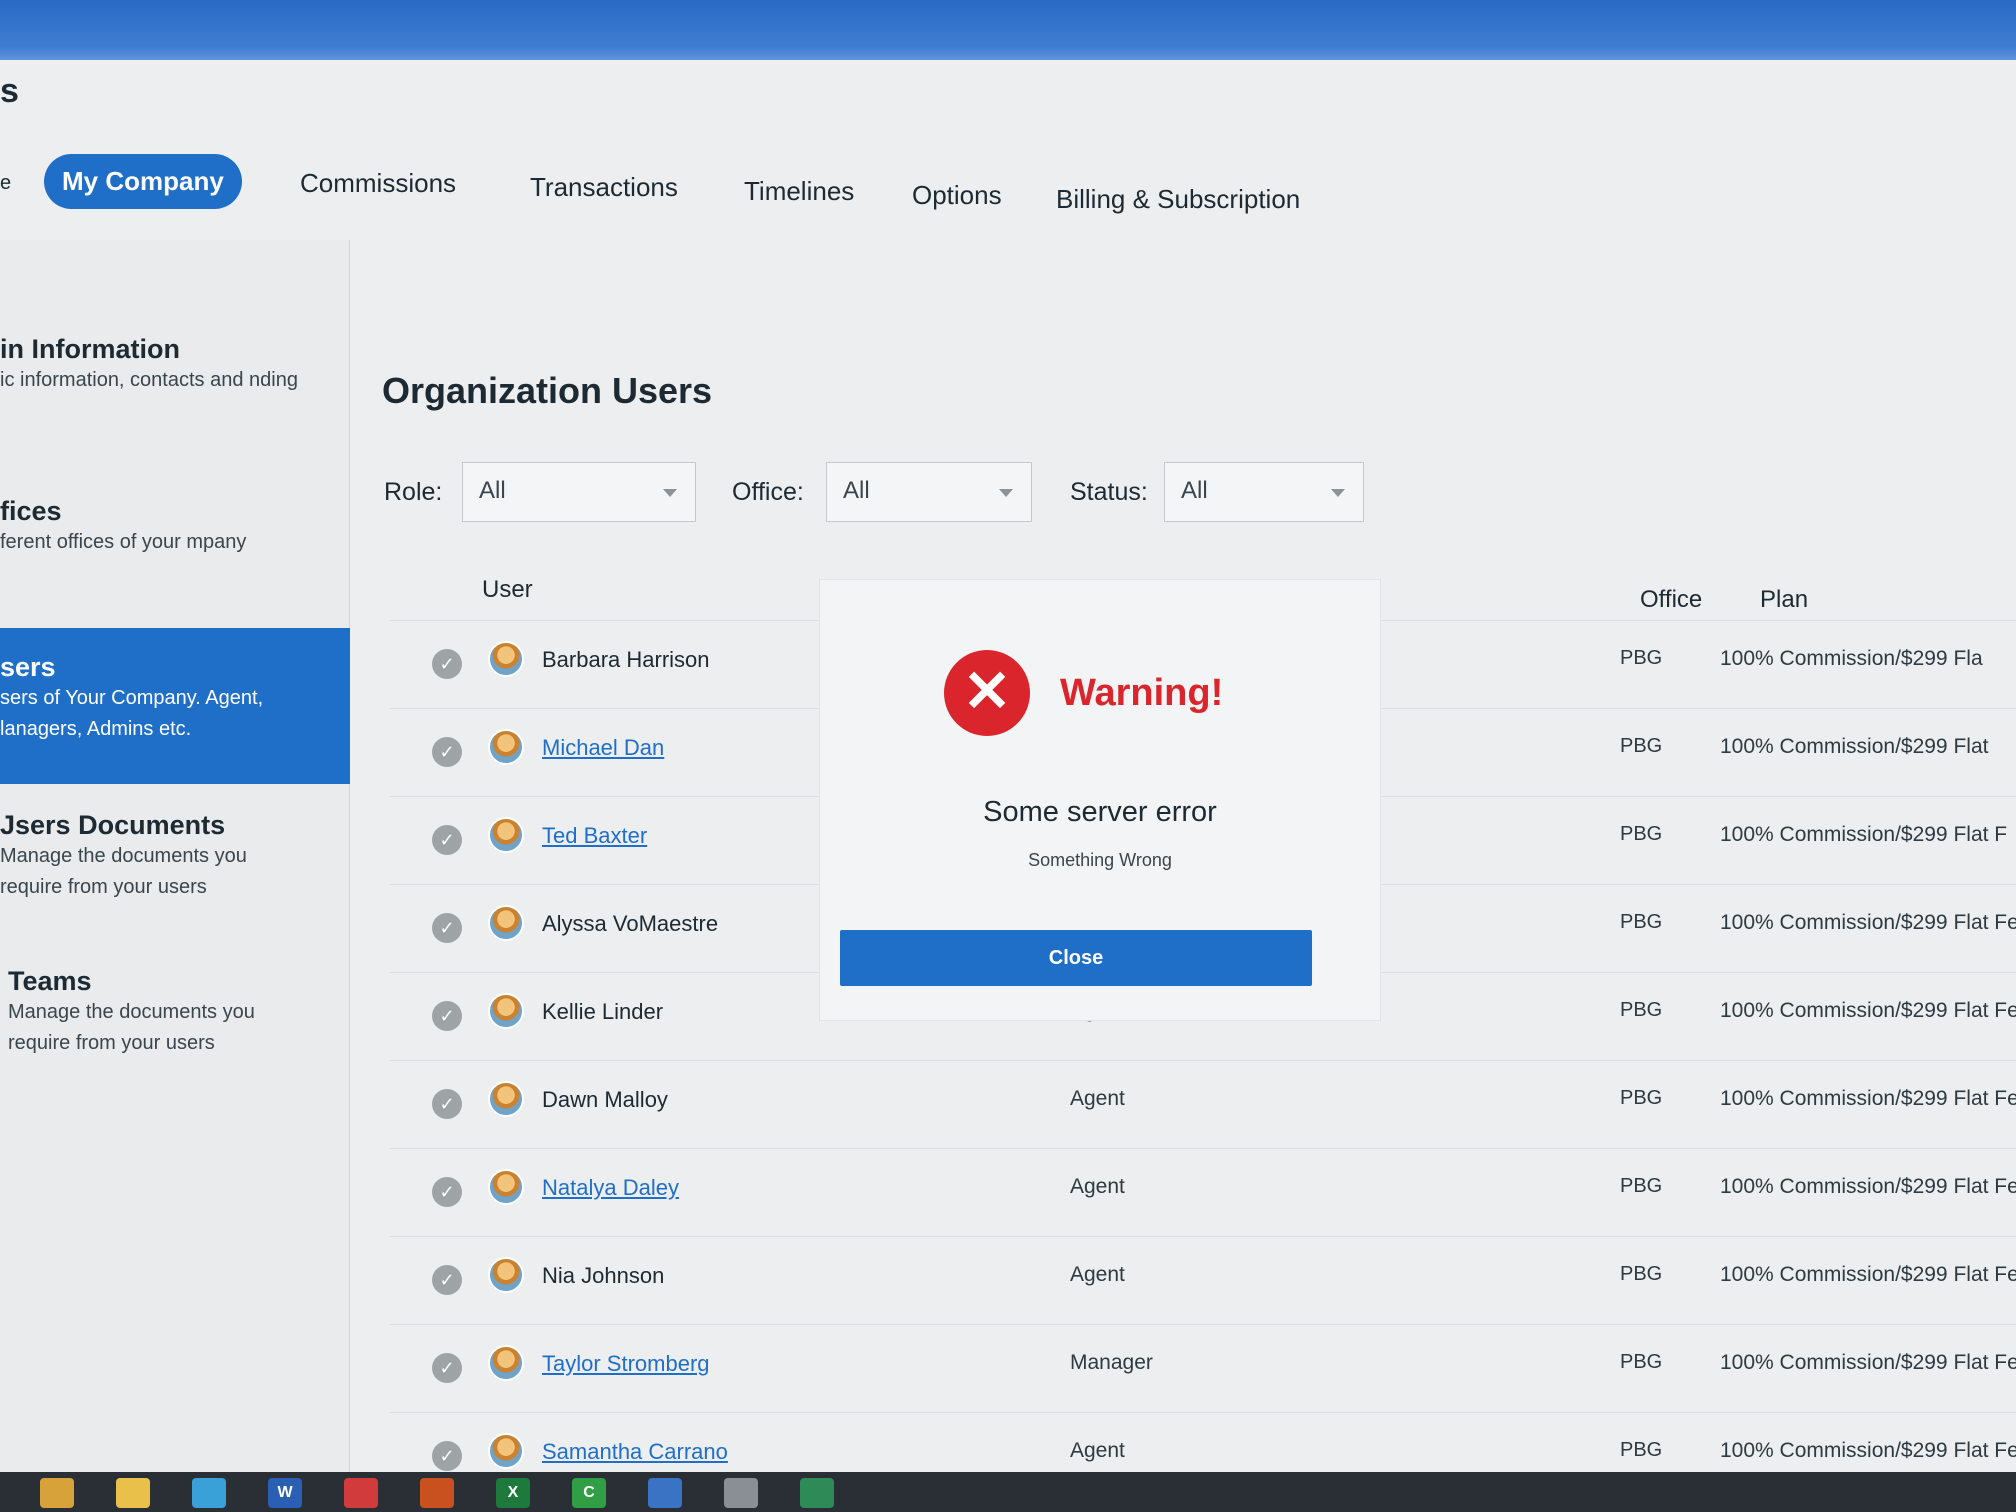 Image resolution: width=2016 pixels, height=1512 pixels. Describe the element at coordinates (9, 91) in the screenshot. I see `app-title: s` at that location.